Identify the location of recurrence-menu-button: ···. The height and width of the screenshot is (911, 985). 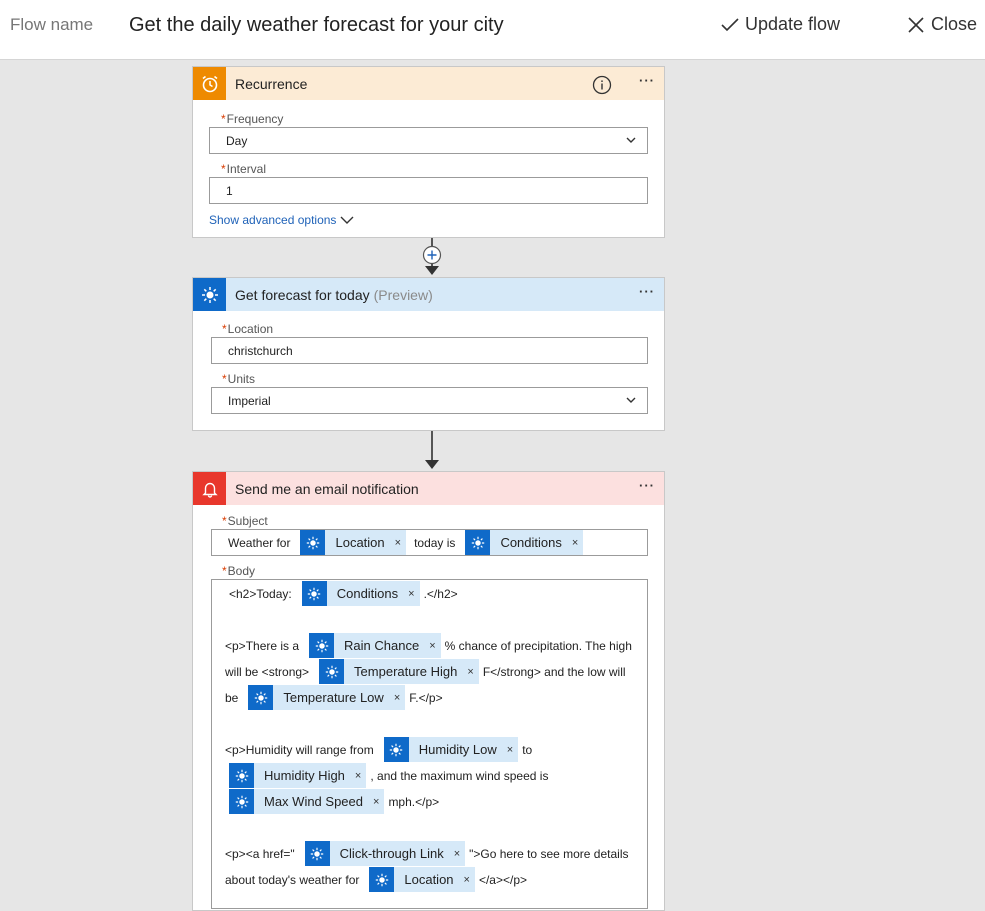
(647, 80).